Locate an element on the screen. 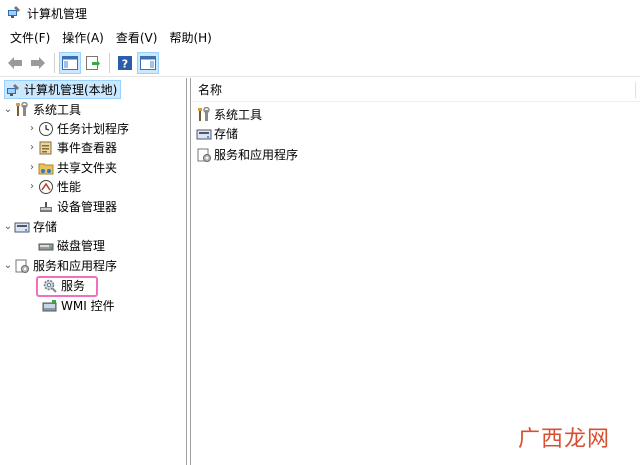 The image size is (640, 465). export-icon is located at coordinates (93, 62).